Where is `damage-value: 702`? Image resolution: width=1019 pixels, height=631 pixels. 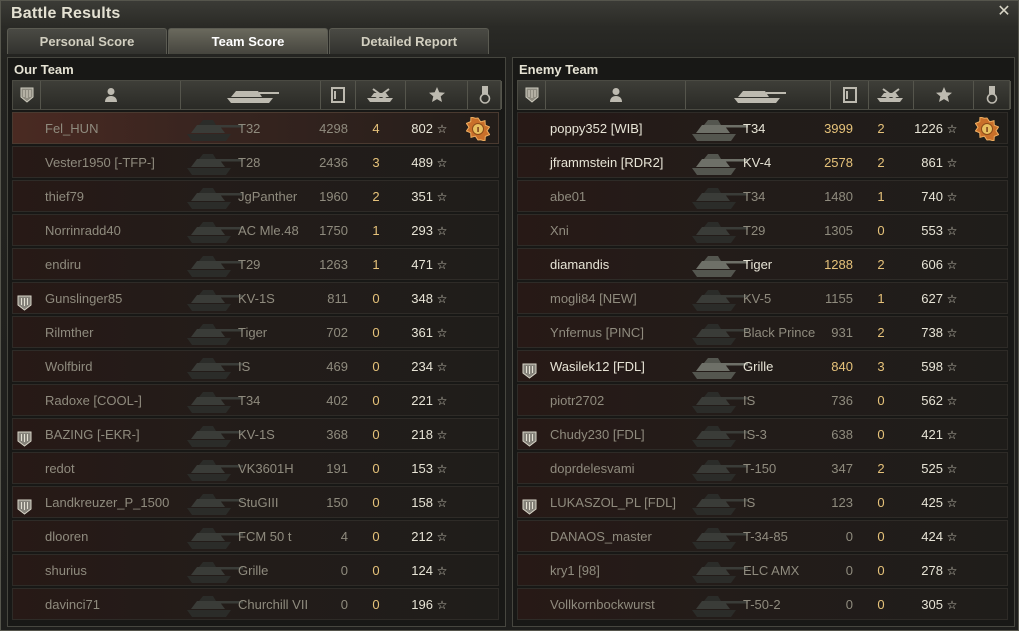
damage-value: 702 is located at coordinates (337, 332).